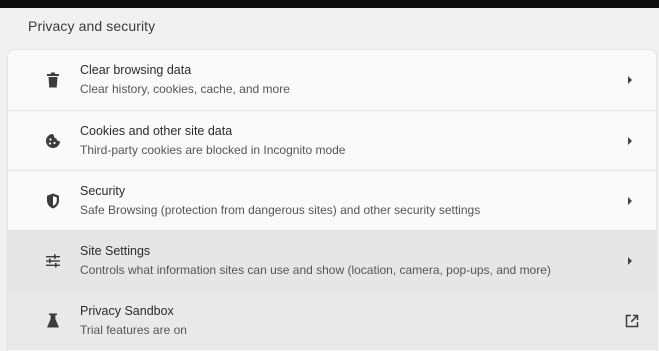 Image resolution: width=659 pixels, height=351 pixels. I want to click on section-title: Privacy and security, so click(92, 26).